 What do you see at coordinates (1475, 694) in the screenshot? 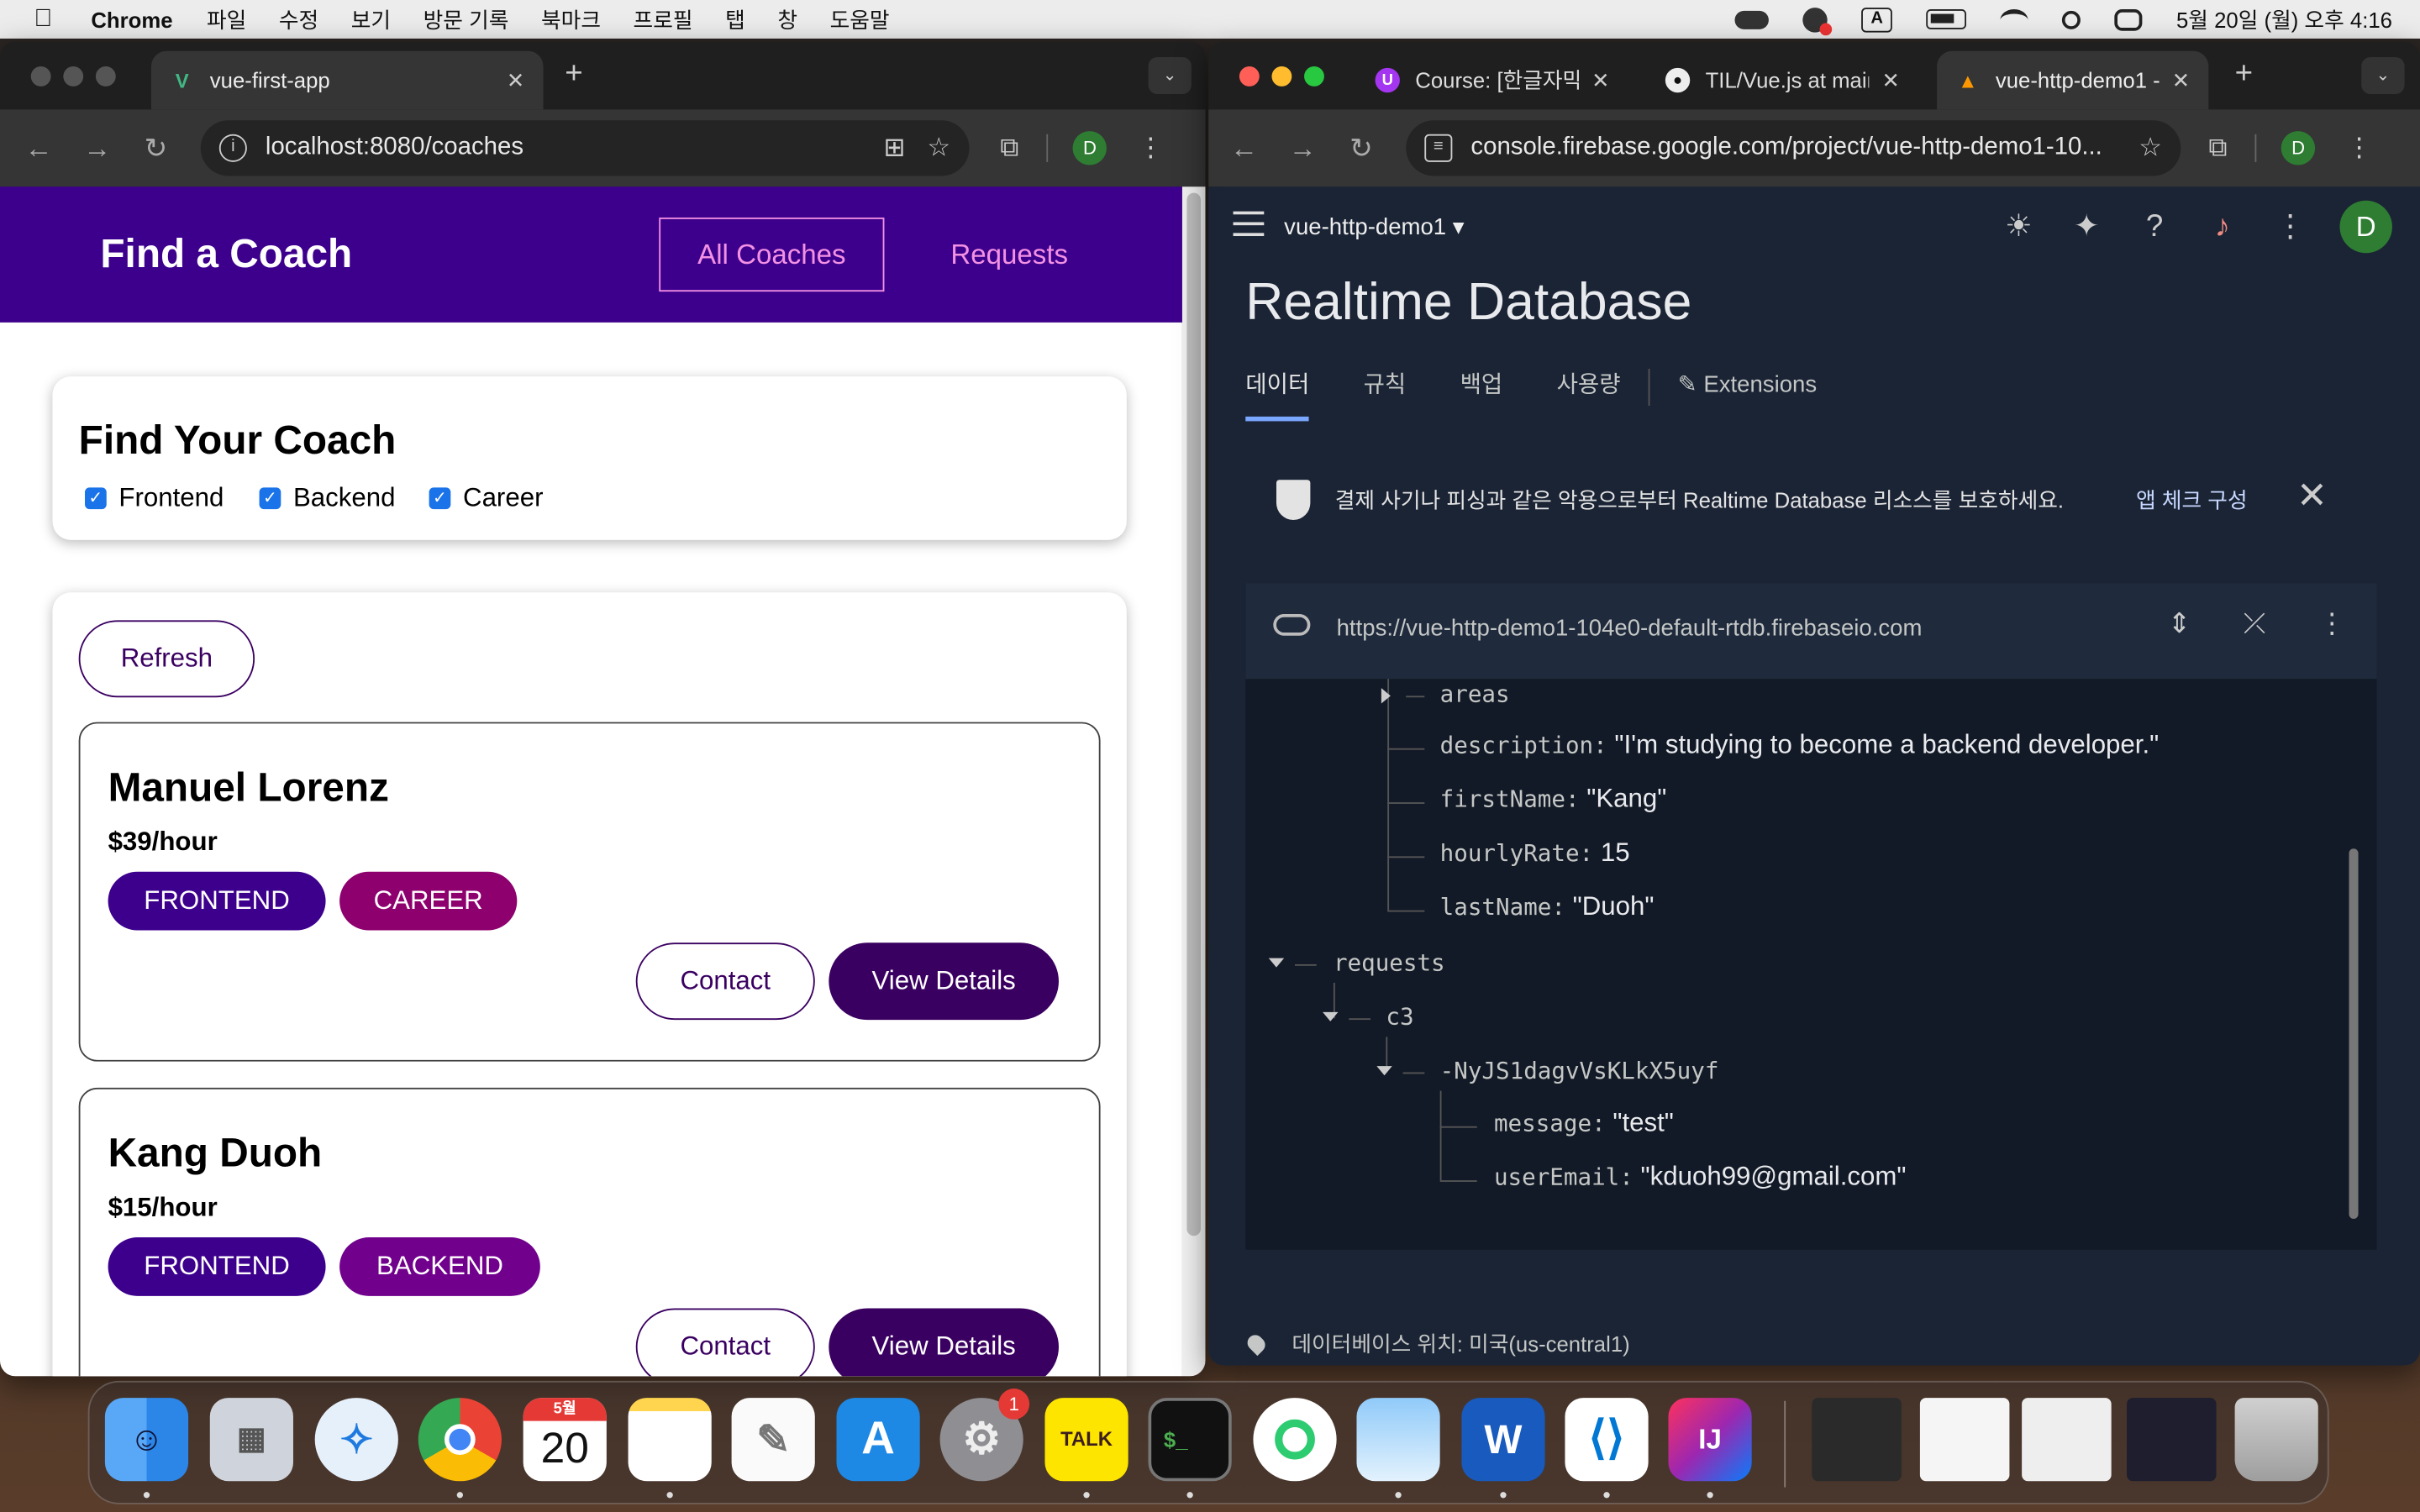
I see `tree-node-areas: areas` at bounding box center [1475, 694].